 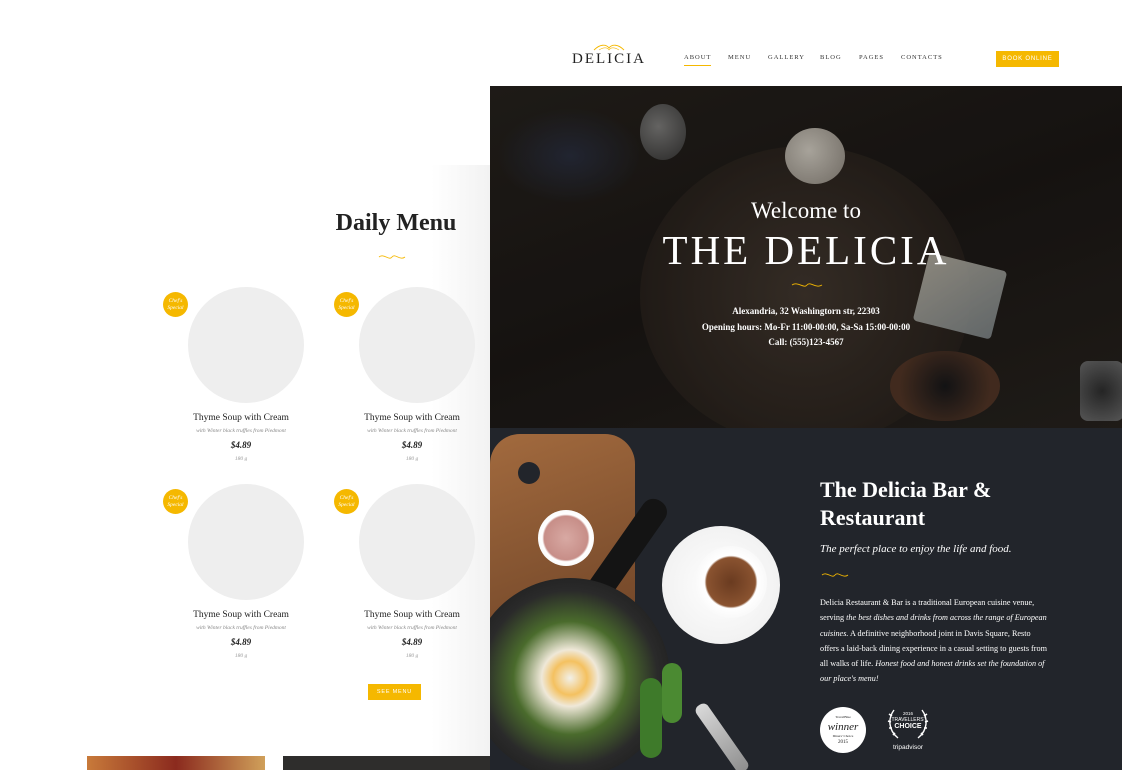 I want to click on logo-text: DELICIA, so click(x=609, y=59).